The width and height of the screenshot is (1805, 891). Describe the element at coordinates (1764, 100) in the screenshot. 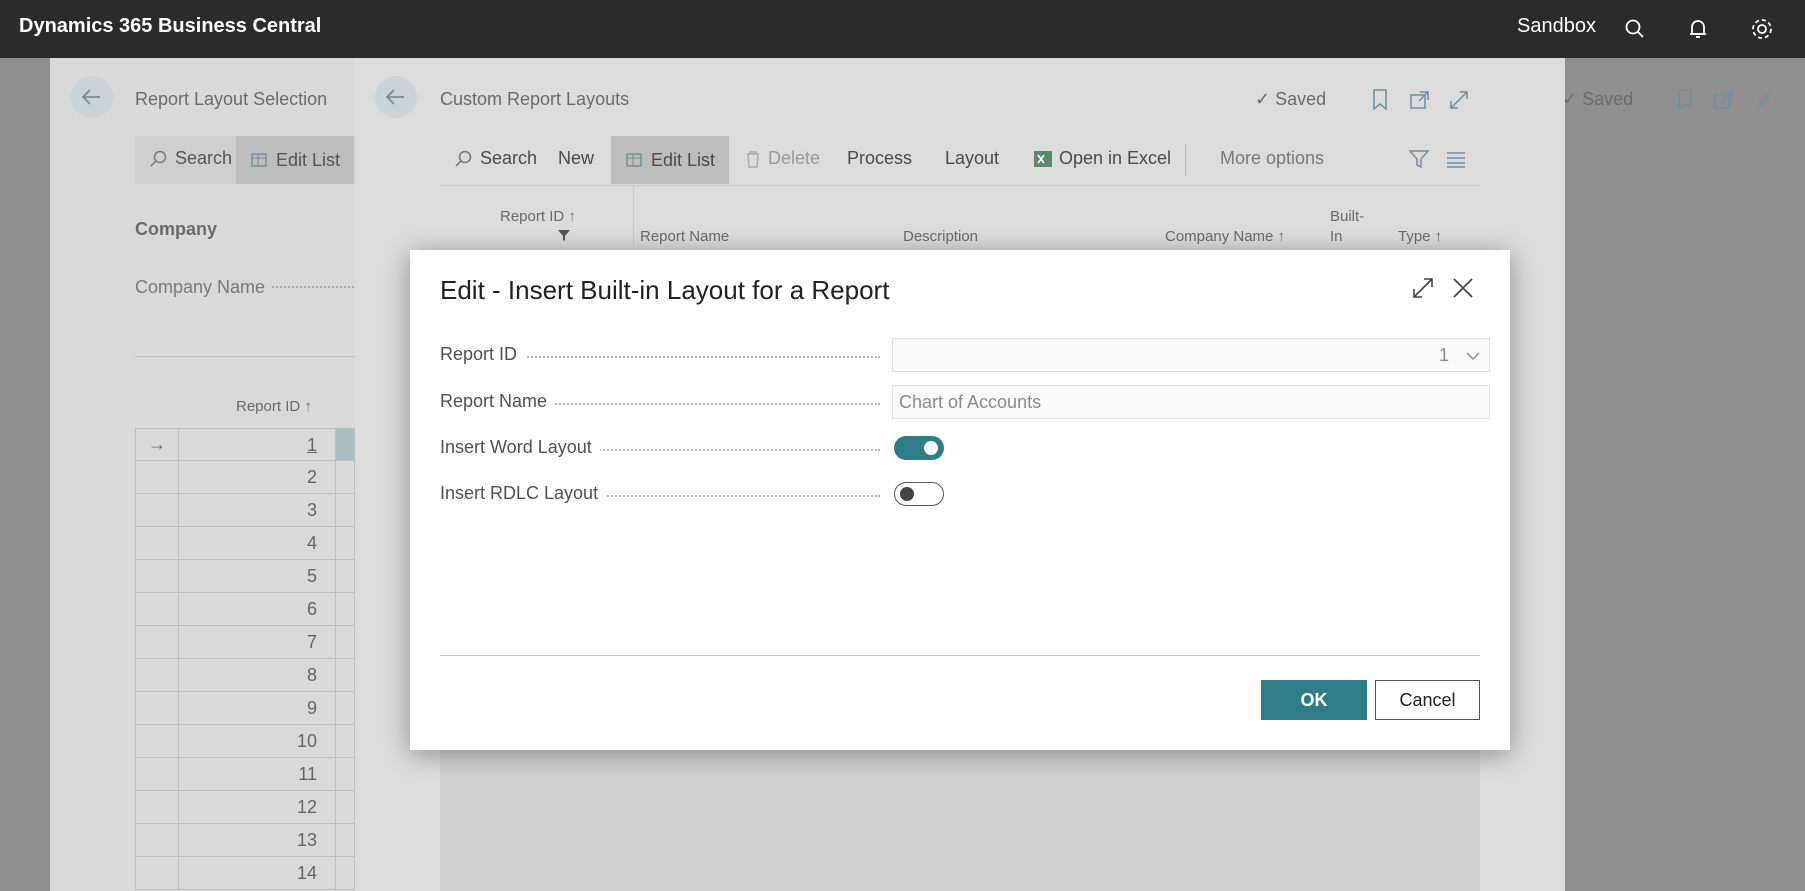

I see `collapse-icon` at that location.